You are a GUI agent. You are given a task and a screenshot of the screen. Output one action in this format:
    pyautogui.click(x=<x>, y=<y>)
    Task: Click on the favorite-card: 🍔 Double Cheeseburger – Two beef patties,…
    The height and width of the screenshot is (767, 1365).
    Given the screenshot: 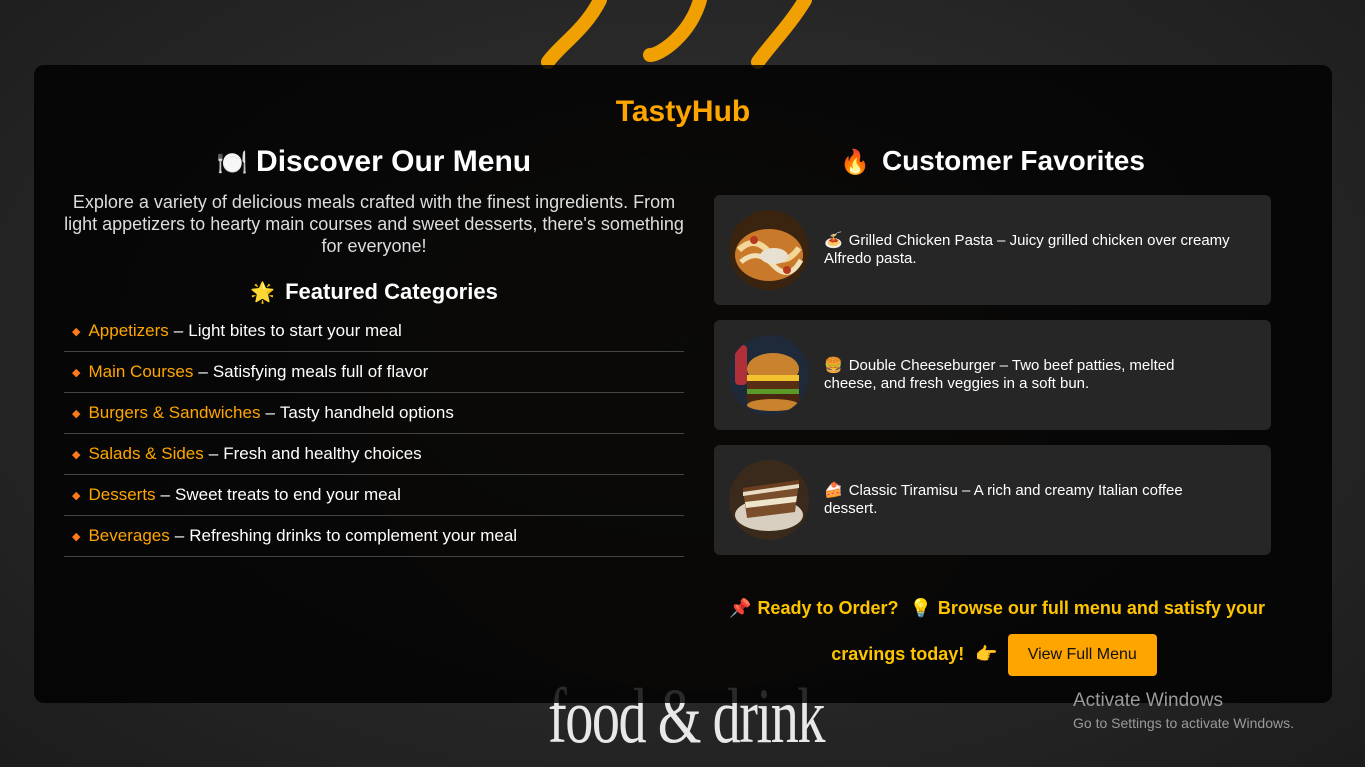 What is the action you would take?
    pyautogui.click(x=992, y=375)
    